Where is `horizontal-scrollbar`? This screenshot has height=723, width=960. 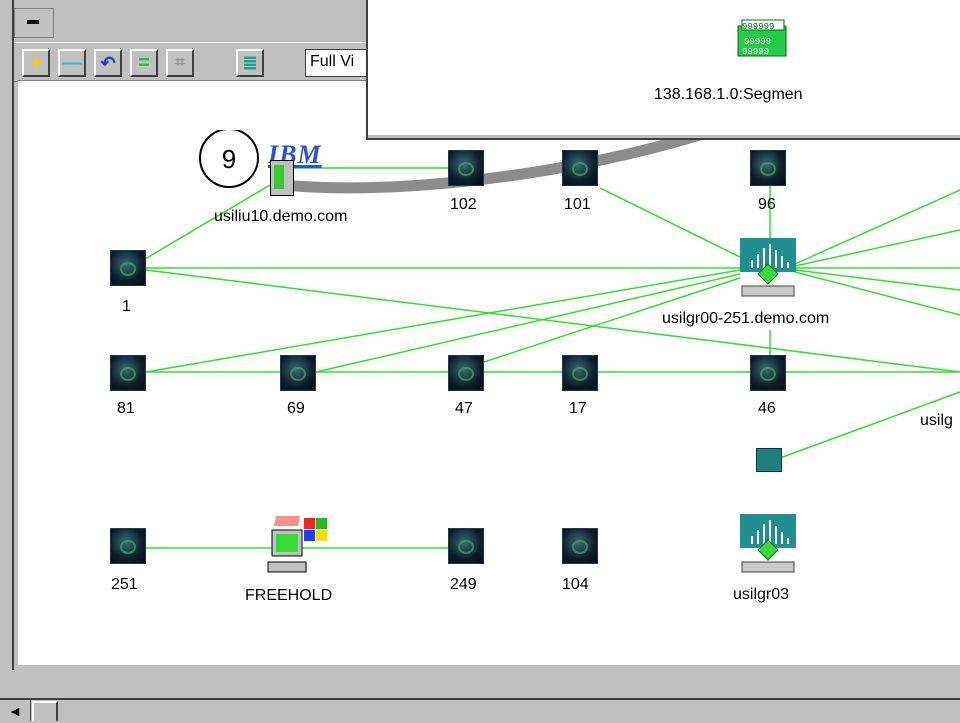
horizontal-scrollbar is located at coordinates (480, 710).